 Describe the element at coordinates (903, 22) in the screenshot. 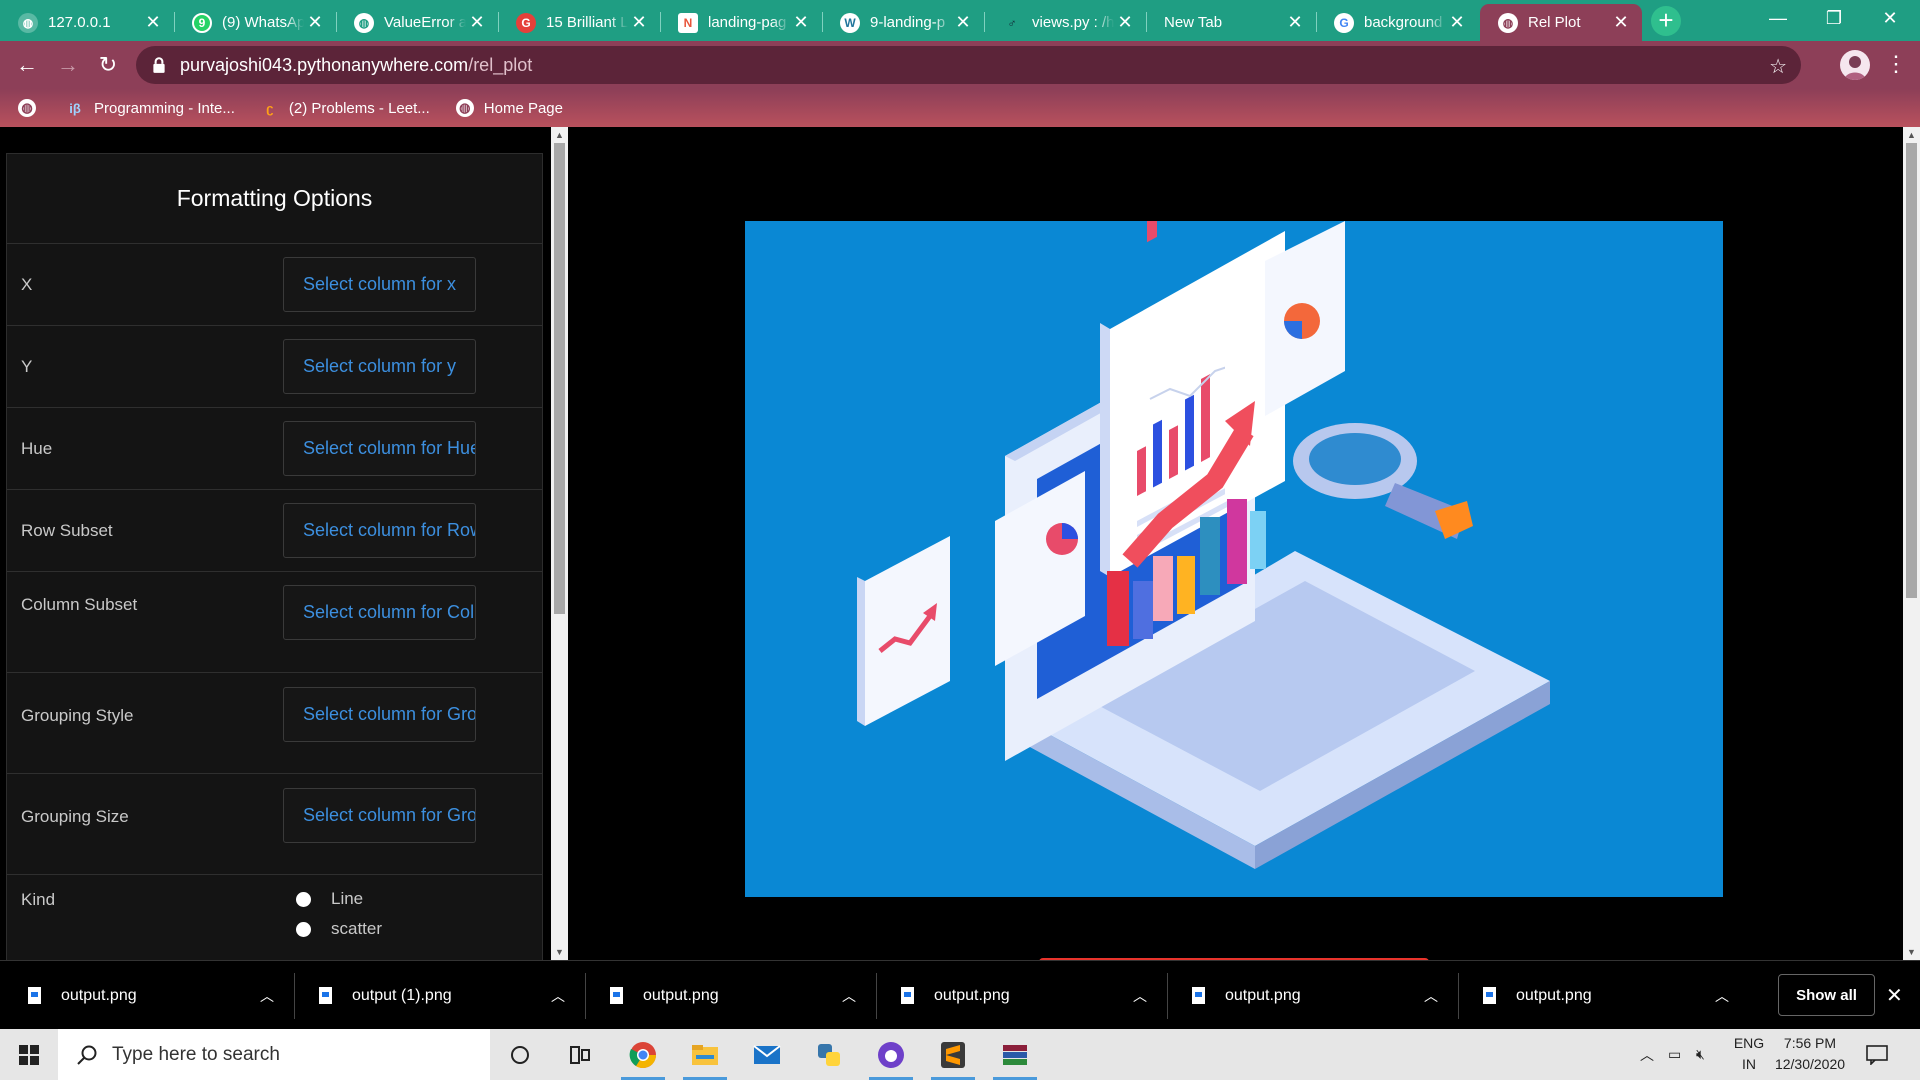

I see `tab-5: W 9-landing-p ✕` at that location.